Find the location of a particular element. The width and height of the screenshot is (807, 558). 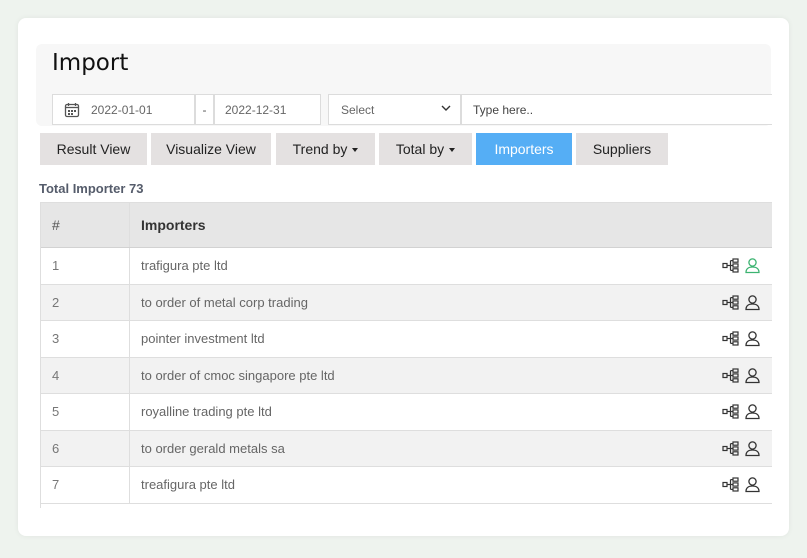

row-number: 5 is located at coordinates (85, 412).